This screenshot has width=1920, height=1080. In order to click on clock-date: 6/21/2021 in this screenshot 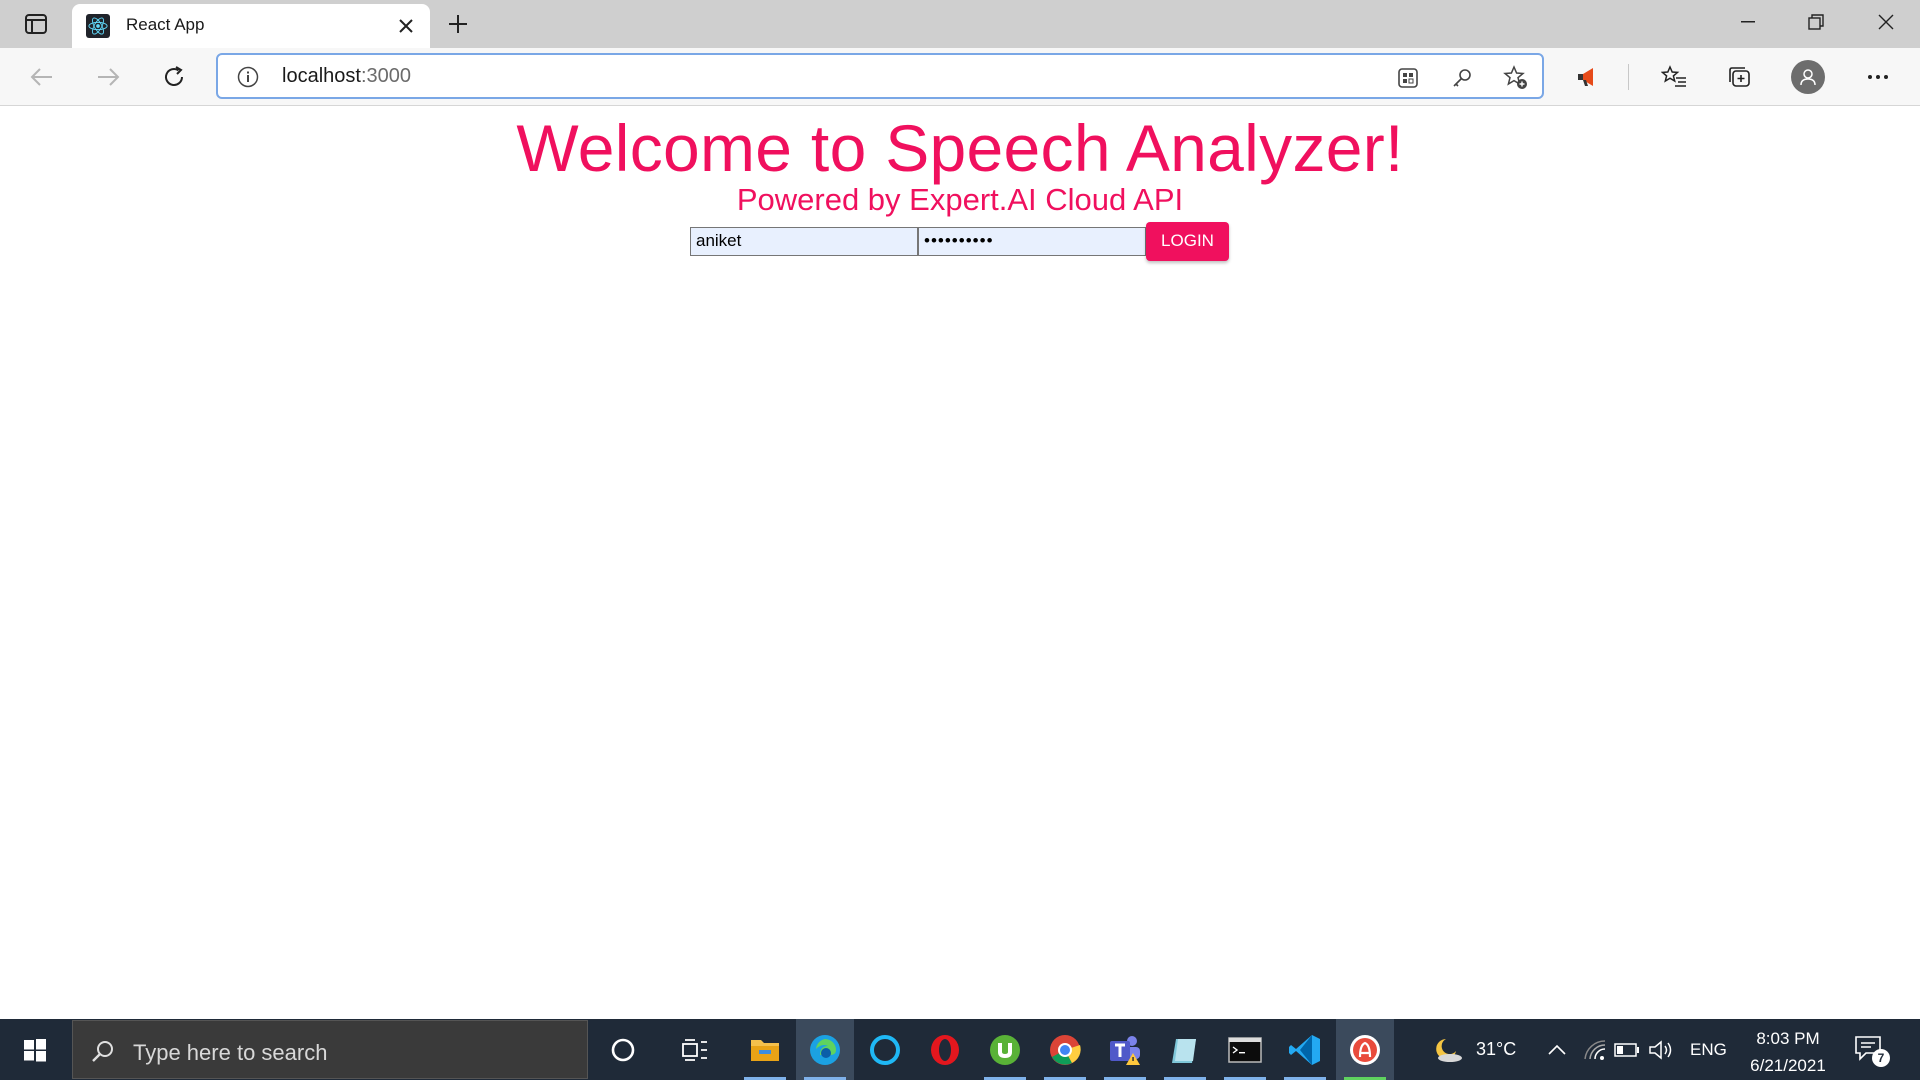, I will do `click(1788, 1065)`.